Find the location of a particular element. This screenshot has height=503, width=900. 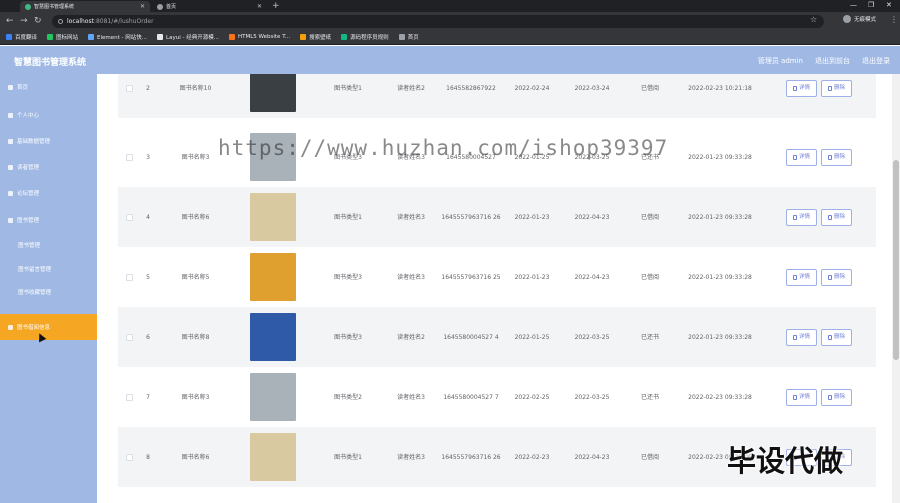

scrollbar-thumb is located at coordinates (896, 260).